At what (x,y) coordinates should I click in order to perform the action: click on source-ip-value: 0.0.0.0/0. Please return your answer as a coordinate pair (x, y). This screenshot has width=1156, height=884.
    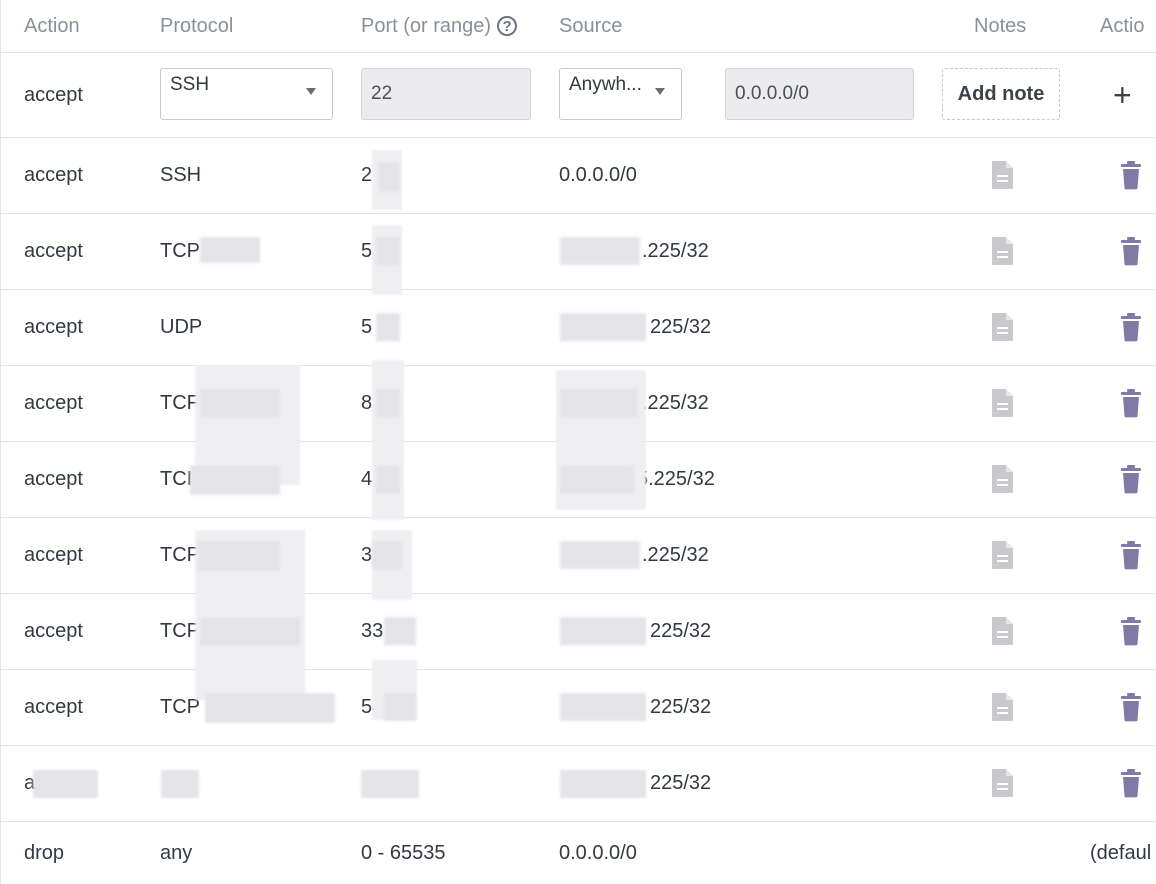
    Looking at the image, I should click on (772, 93).